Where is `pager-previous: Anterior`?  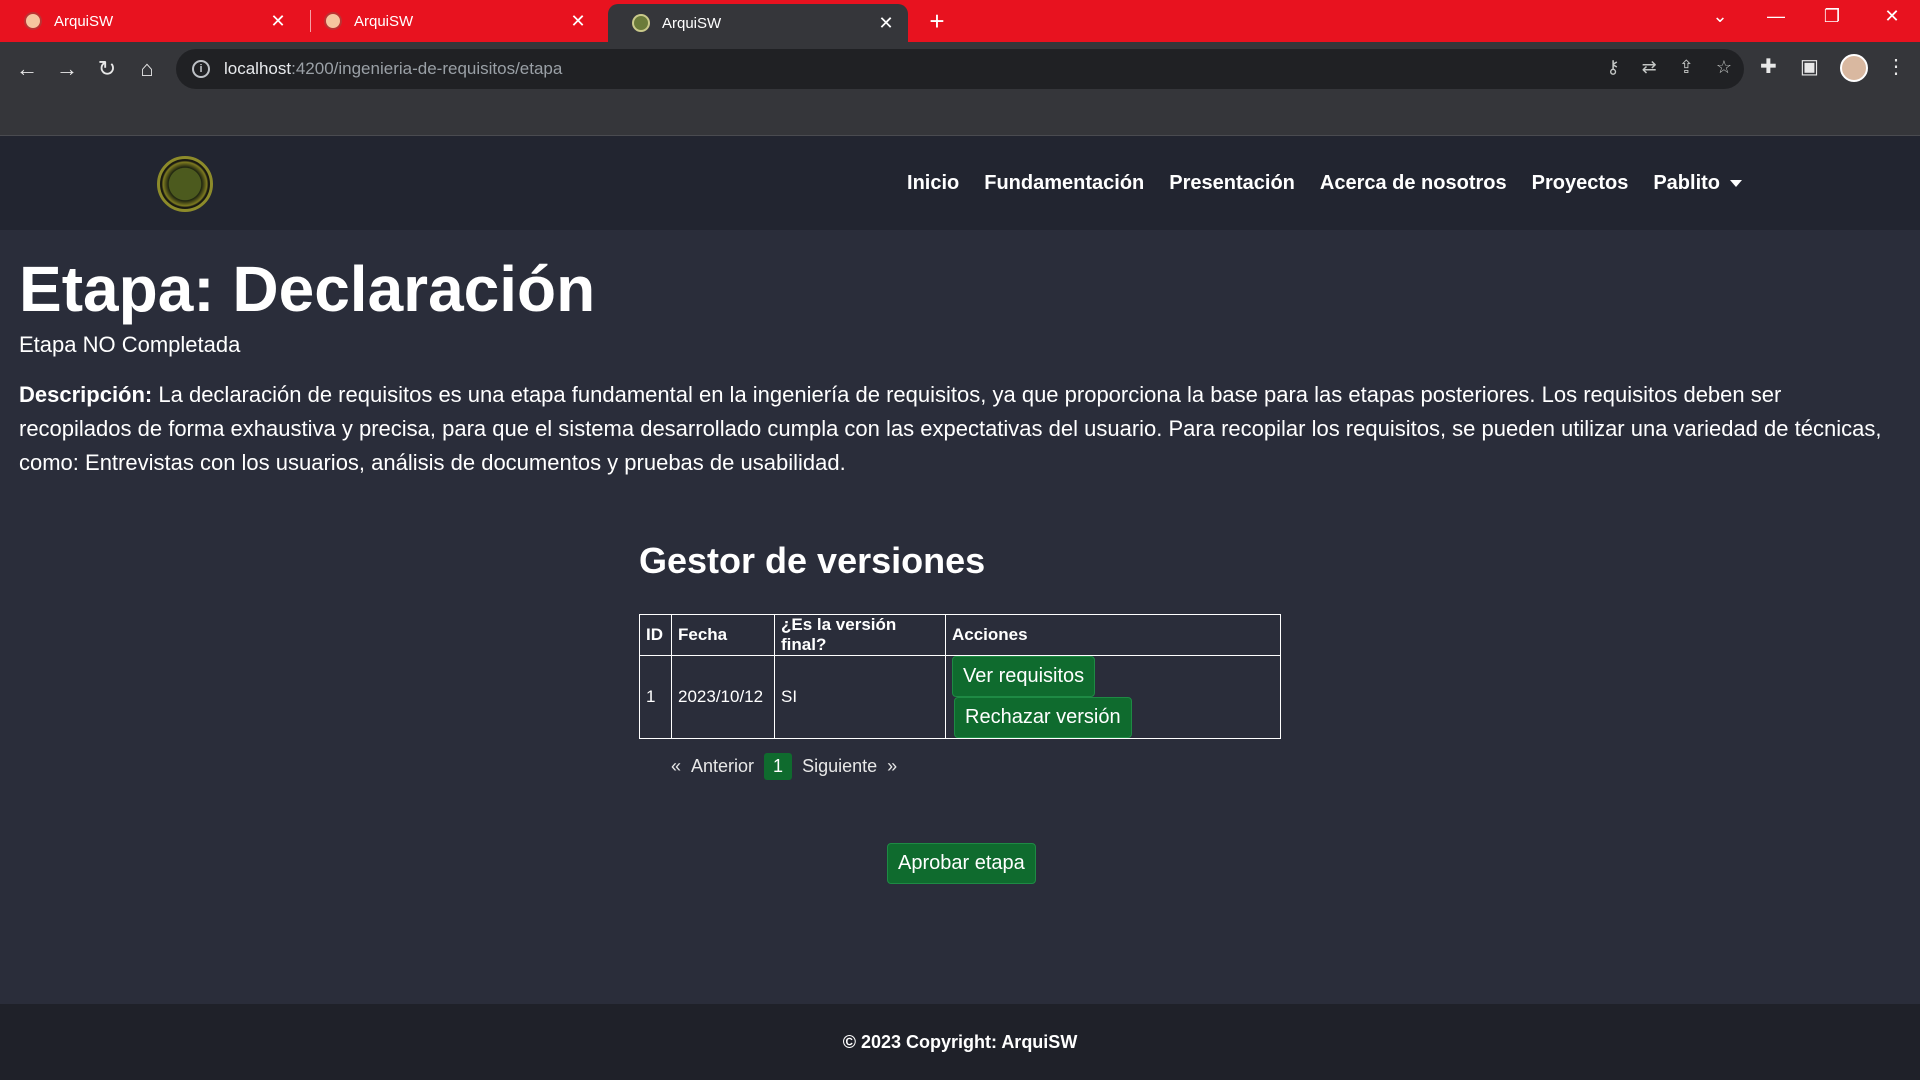 pager-previous: Anterior is located at coordinates (722, 766).